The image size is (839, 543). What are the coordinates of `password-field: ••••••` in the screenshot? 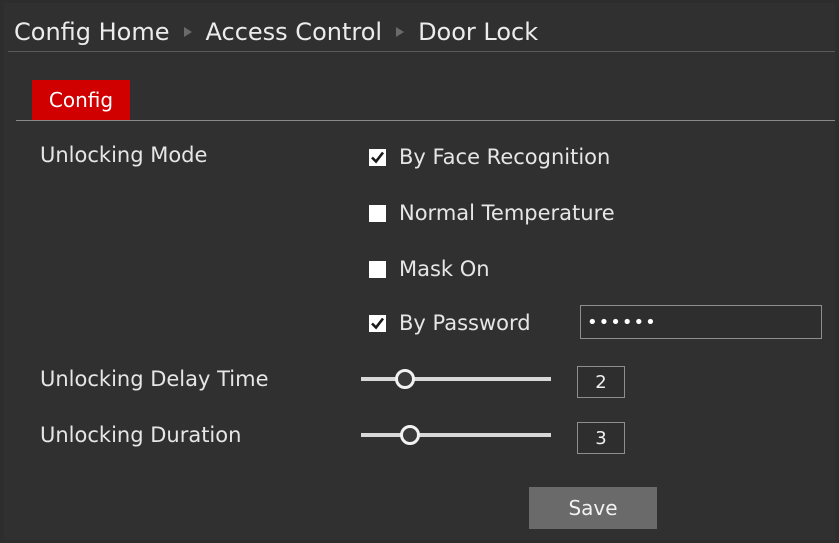 It's located at (701, 322).